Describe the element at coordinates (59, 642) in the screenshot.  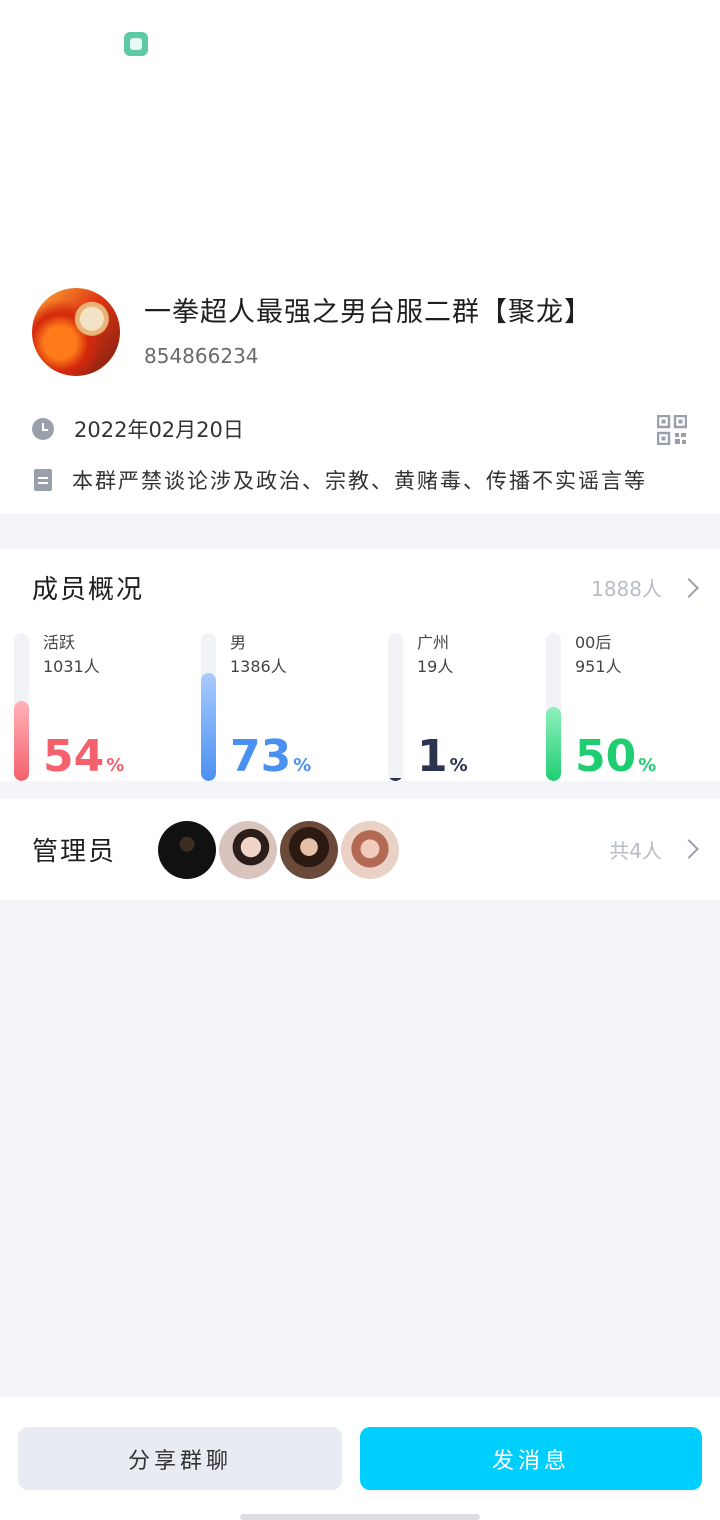
I see `stat-label: 活跃` at that location.